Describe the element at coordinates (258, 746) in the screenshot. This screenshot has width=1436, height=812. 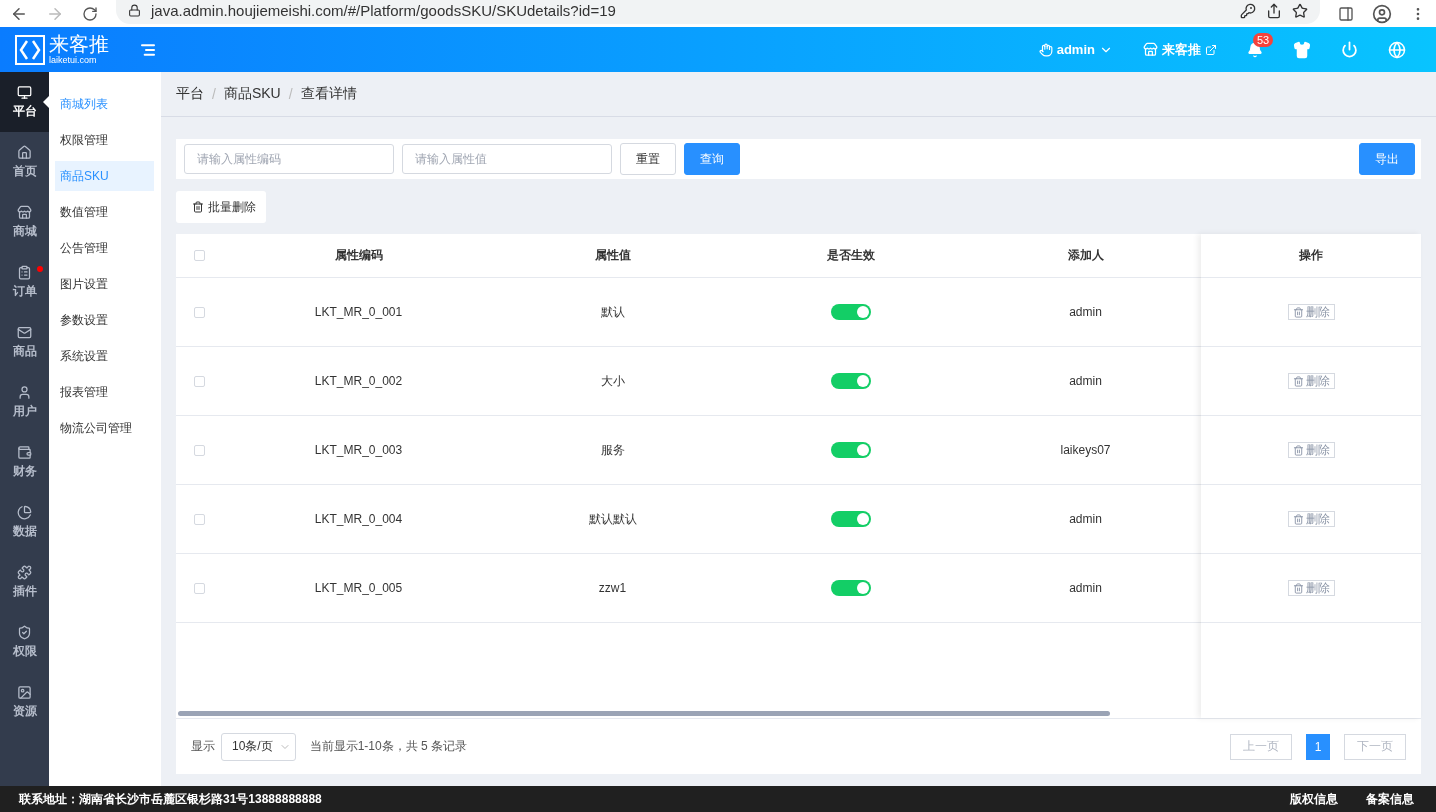
I see `page-size-select: 10条/页` at that location.